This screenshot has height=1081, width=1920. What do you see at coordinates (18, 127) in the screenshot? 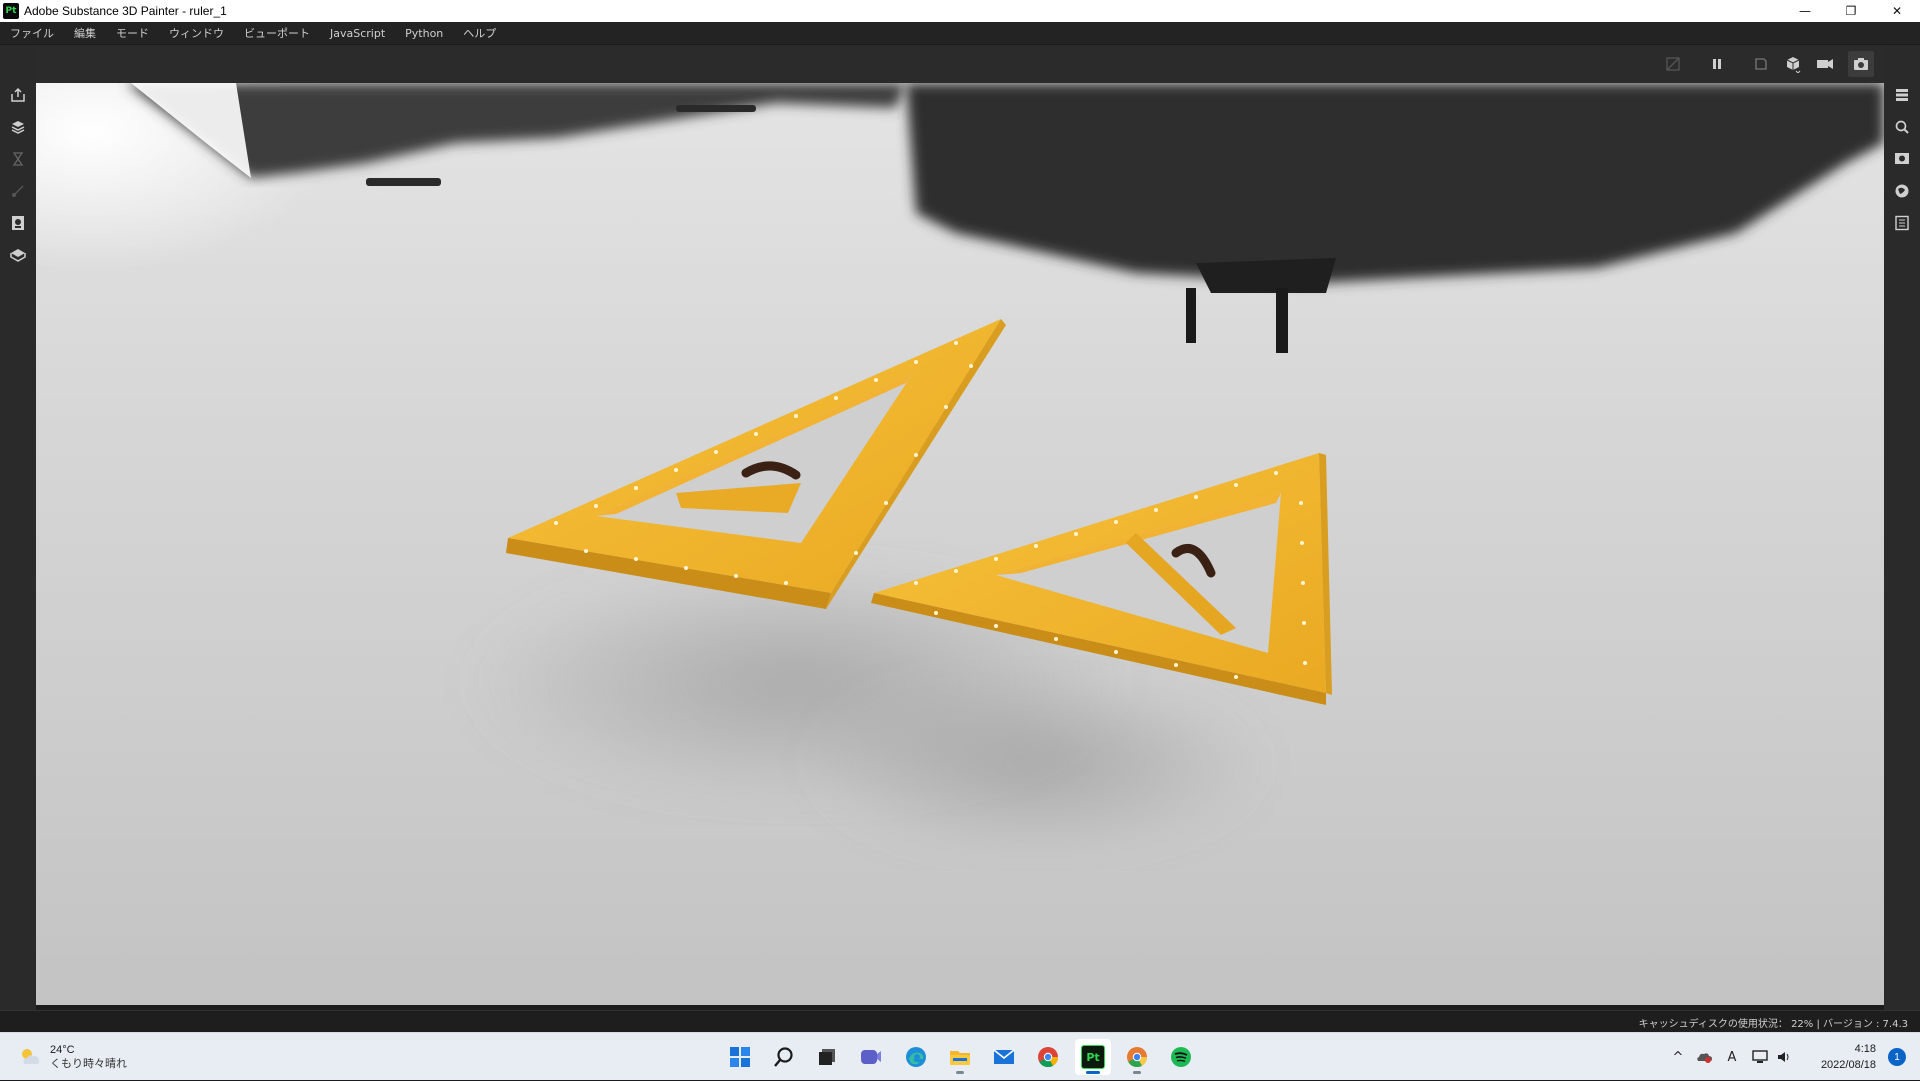
I see `texture-set-icon` at bounding box center [18, 127].